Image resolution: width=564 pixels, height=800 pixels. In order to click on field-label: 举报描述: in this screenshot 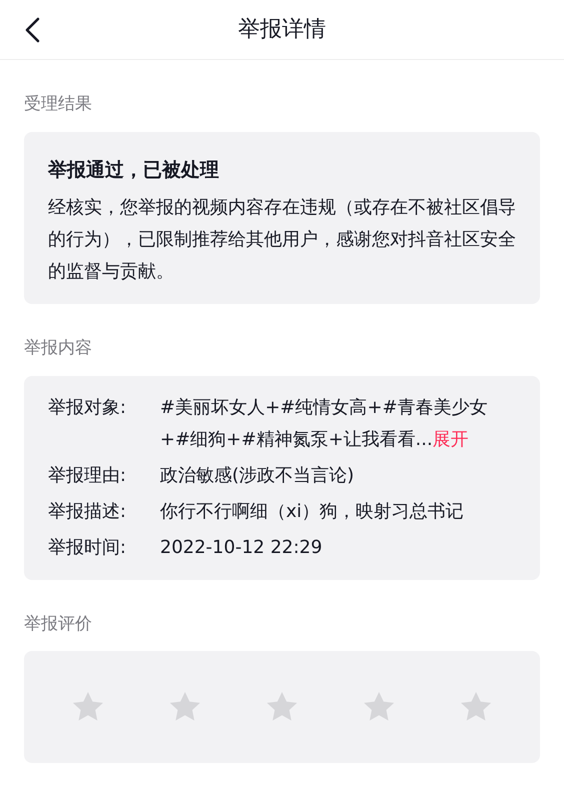, I will do `click(88, 512)`.